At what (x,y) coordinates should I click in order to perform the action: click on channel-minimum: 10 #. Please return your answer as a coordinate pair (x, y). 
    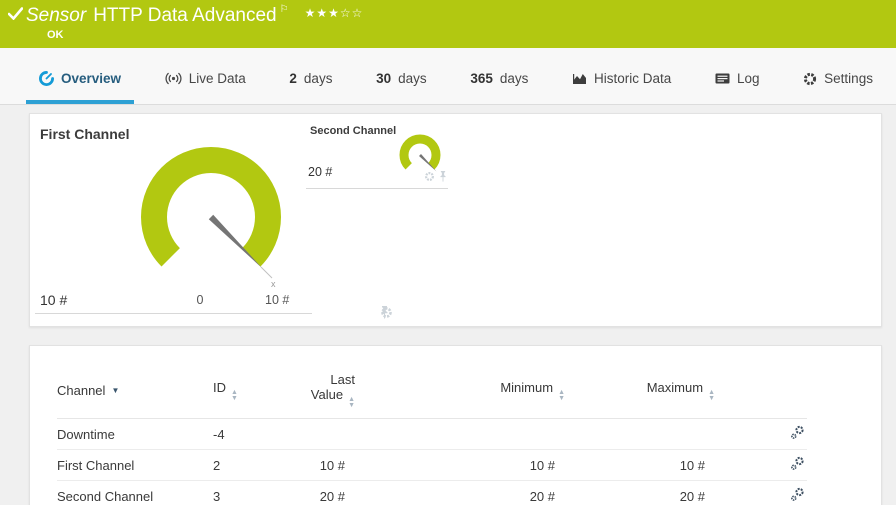
    Looking at the image, I should click on (460, 465).